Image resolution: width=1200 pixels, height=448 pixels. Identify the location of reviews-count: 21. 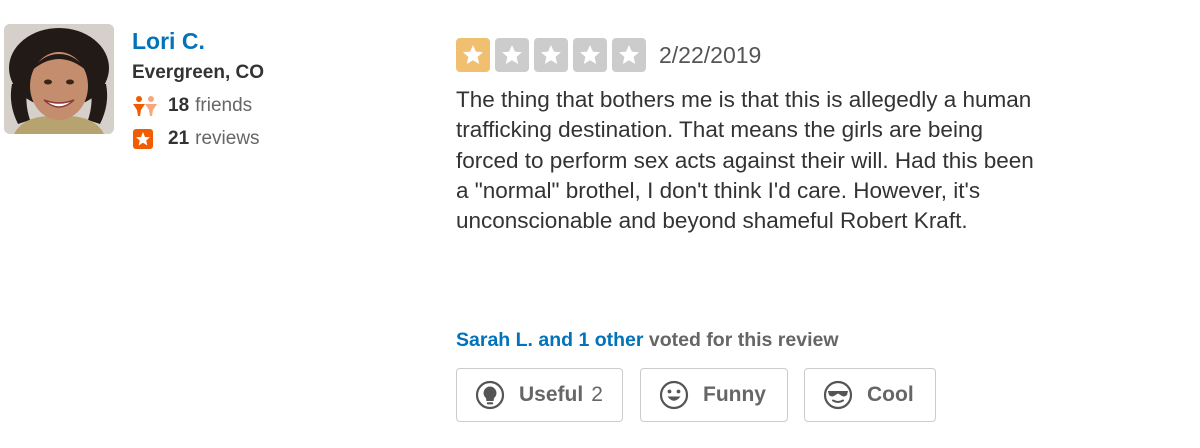
(179, 138).